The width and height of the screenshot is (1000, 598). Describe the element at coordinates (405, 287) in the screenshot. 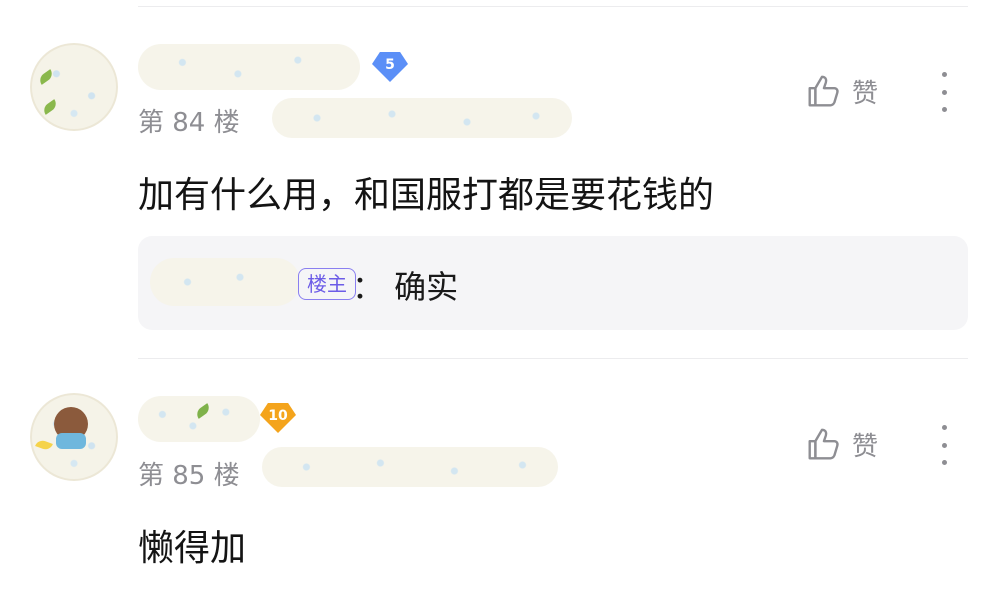

I see `reply-text: ： 确实` at that location.